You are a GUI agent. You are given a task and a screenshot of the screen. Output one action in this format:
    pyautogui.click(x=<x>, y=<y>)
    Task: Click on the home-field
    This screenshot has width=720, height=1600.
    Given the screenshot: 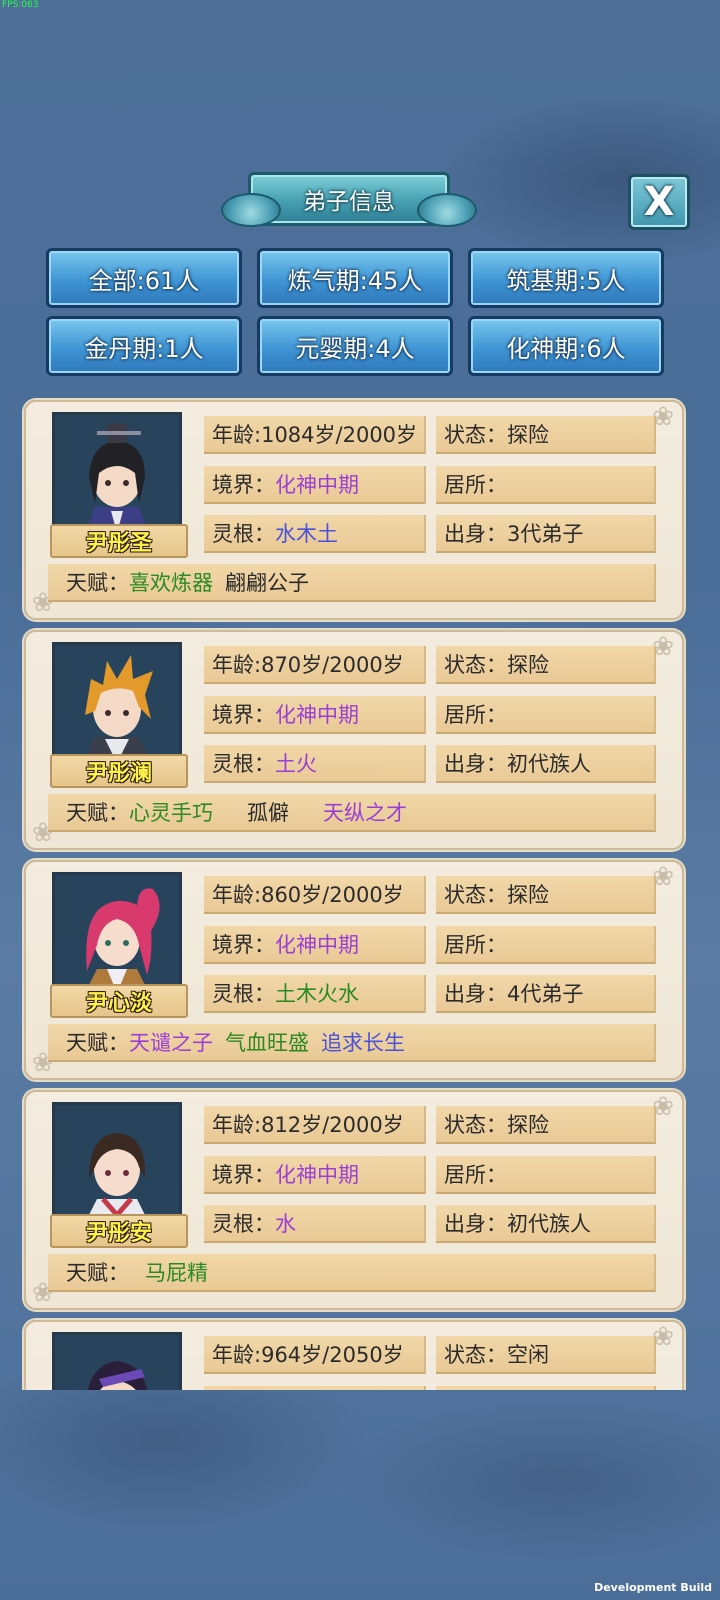 What is the action you would take?
    pyautogui.click(x=546, y=1388)
    